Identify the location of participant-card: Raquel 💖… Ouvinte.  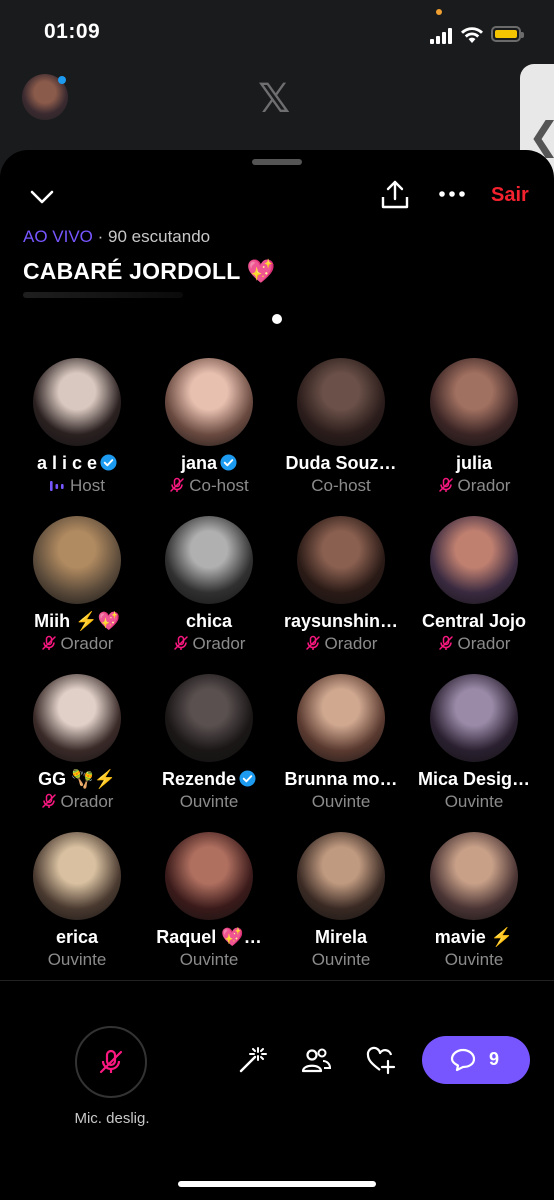
(209, 901).